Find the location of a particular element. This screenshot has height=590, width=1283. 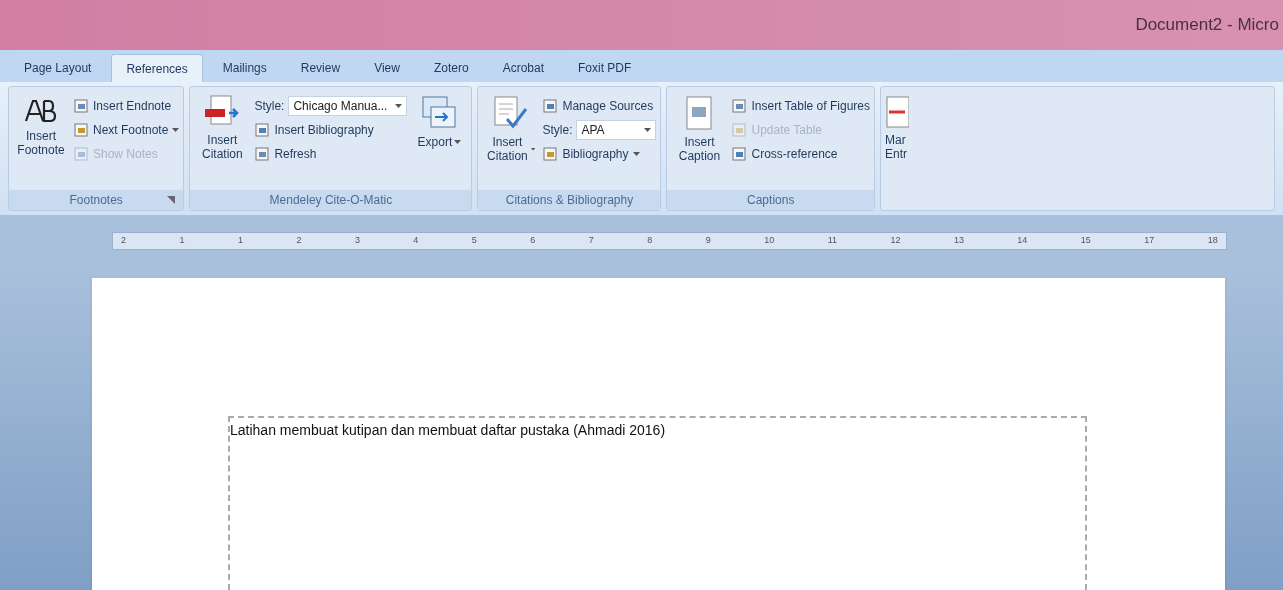

ruler-number: 10 is located at coordinates (769, 241).